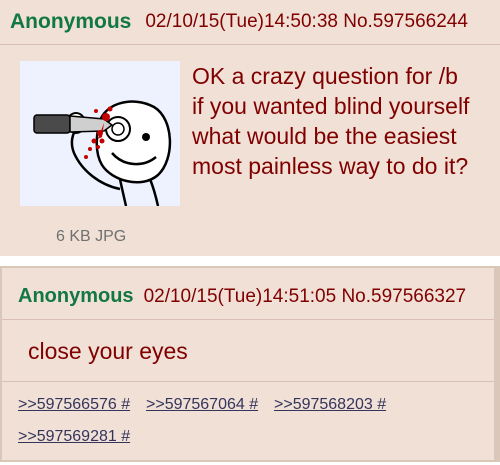  I want to click on backlink: >>597568203 #, so click(330, 405).